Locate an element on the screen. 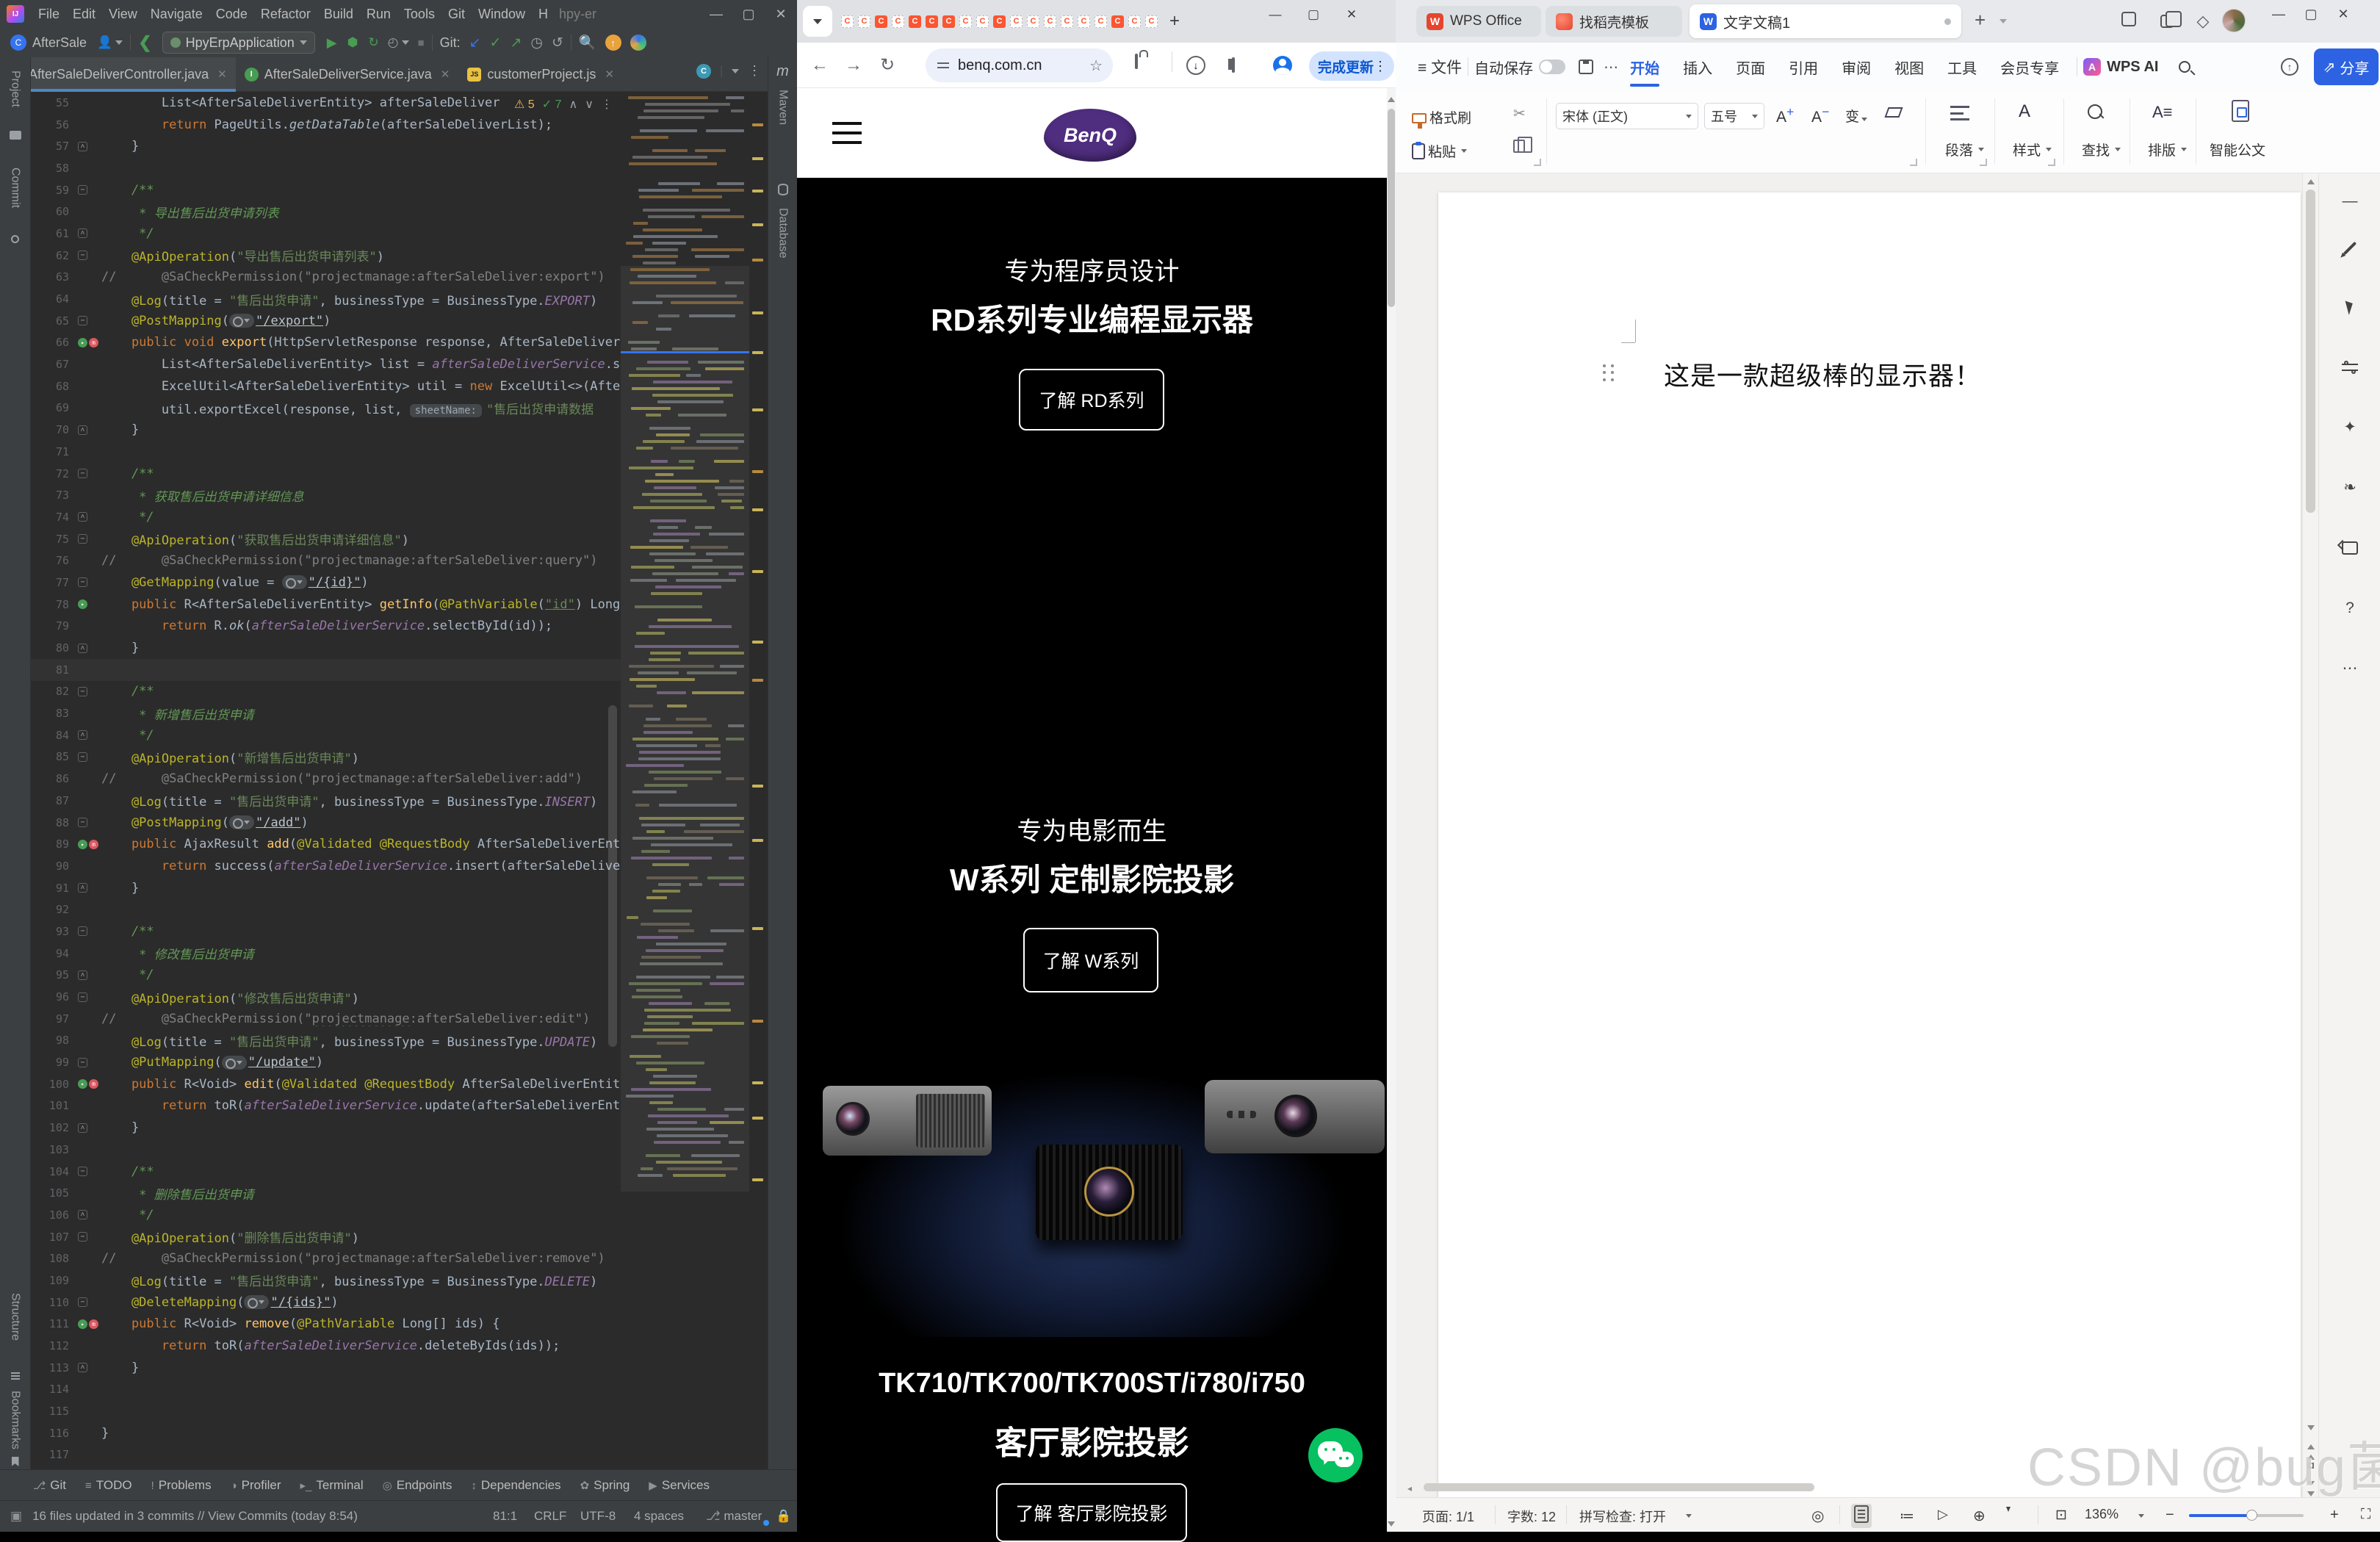  downloads-icon: ↓ is located at coordinates (1196, 65).